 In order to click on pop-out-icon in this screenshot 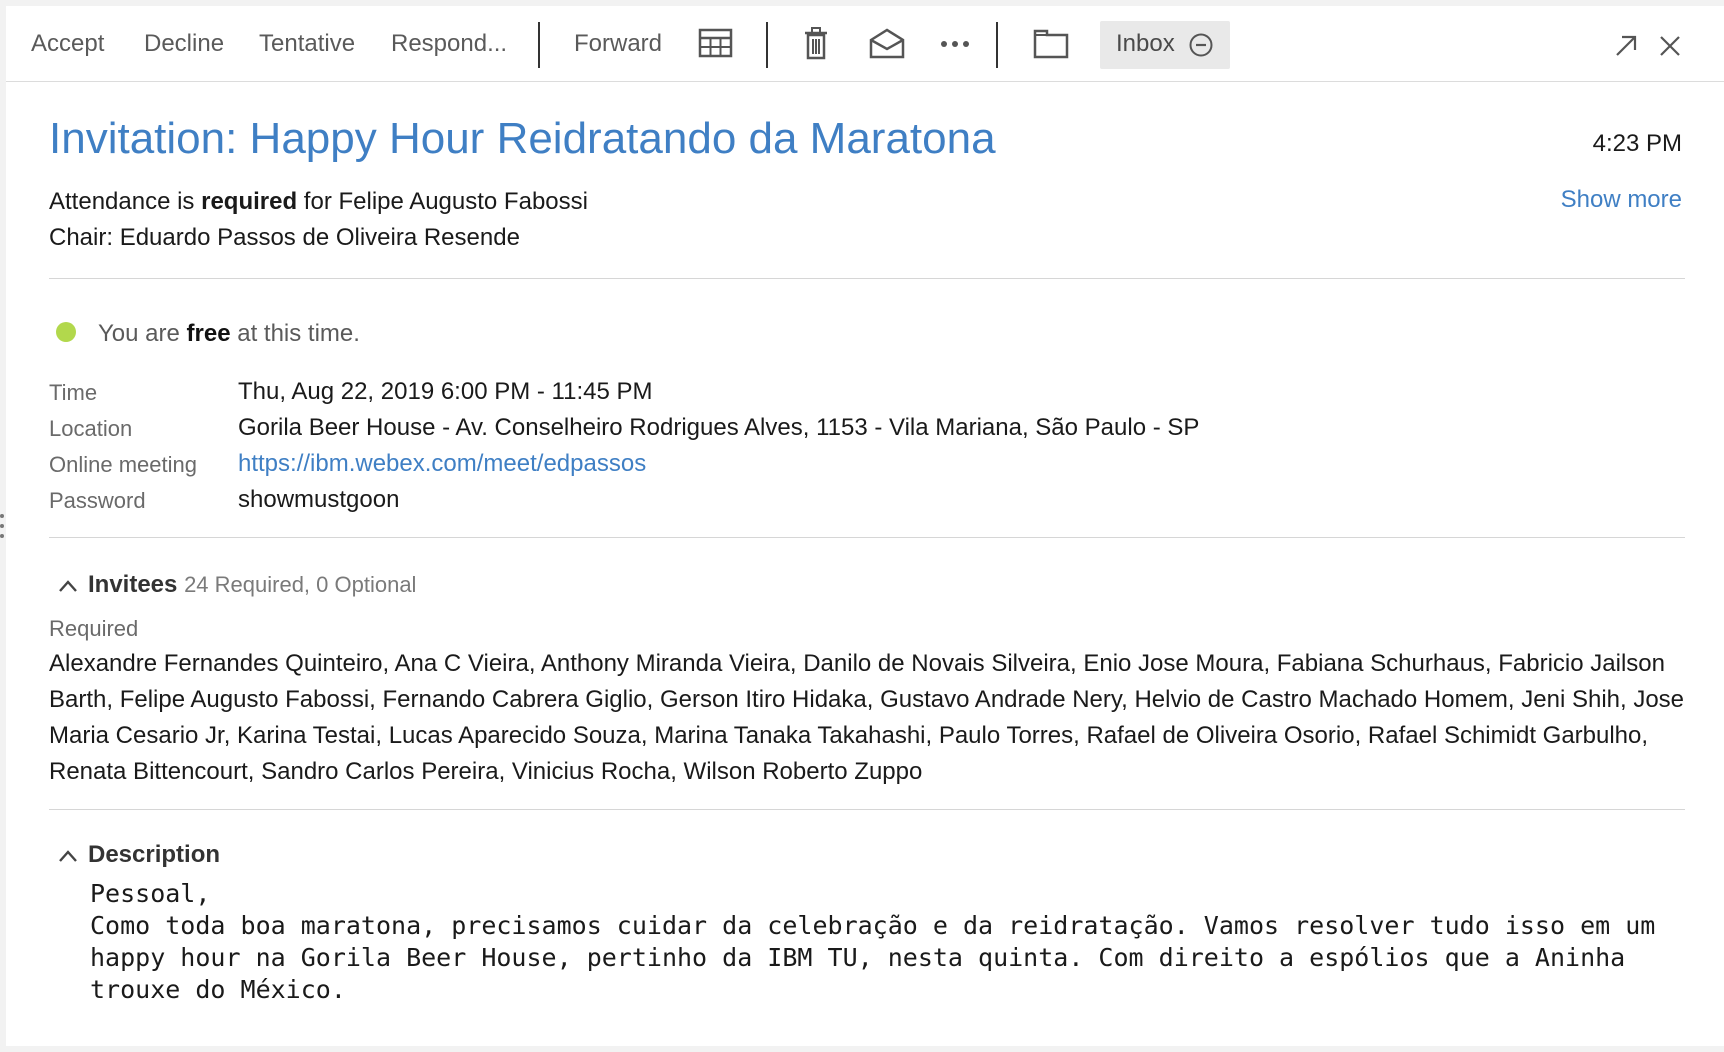, I will do `click(1626, 46)`.